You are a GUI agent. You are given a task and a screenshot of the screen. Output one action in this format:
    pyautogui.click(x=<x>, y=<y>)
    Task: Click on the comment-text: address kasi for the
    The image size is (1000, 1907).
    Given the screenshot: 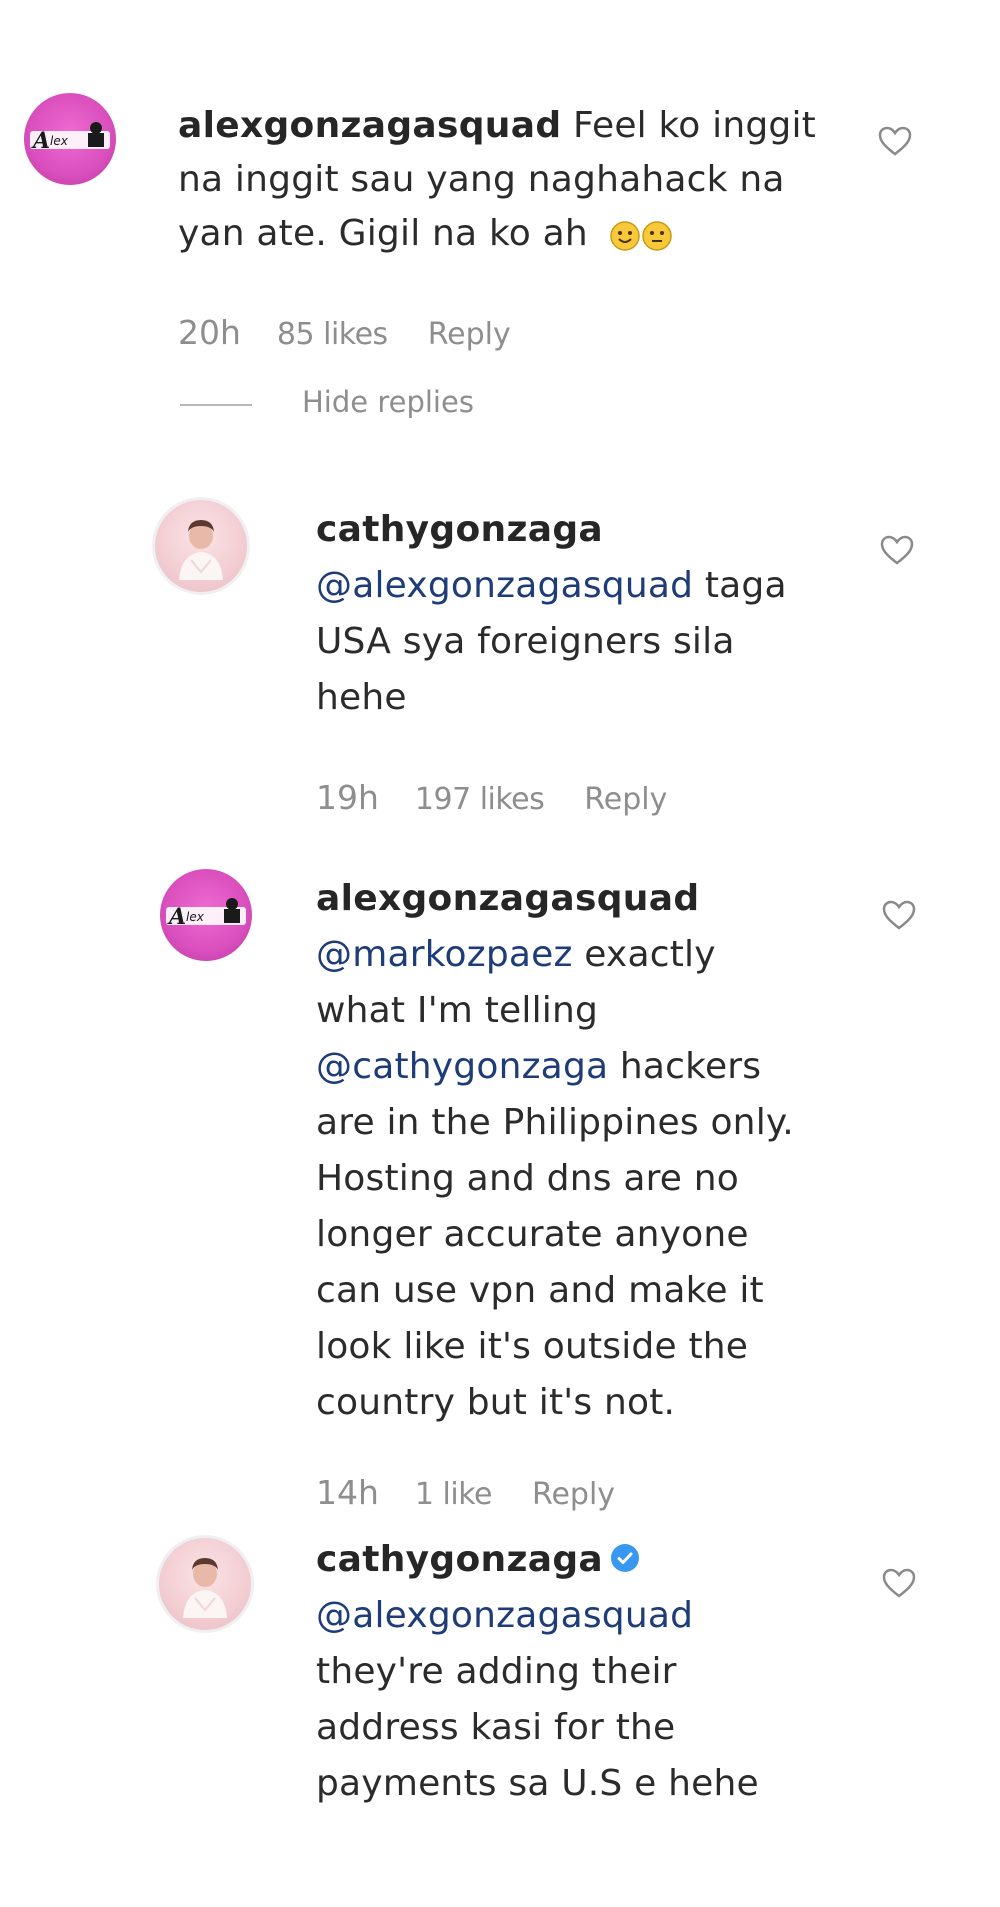 What is the action you would take?
    pyautogui.click(x=496, y=1727)
    